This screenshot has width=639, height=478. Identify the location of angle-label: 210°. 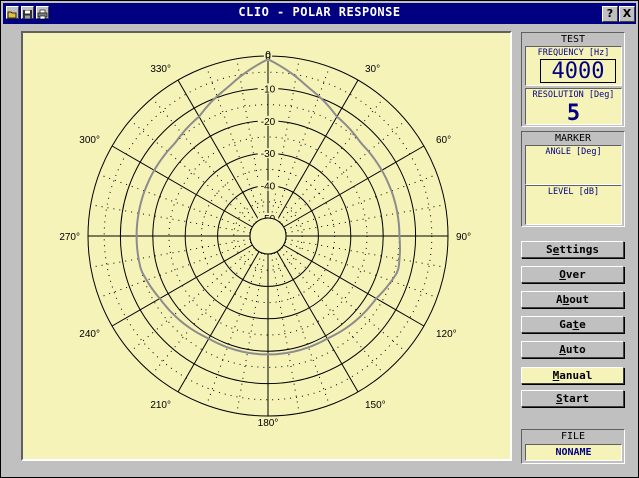
(160, 405).